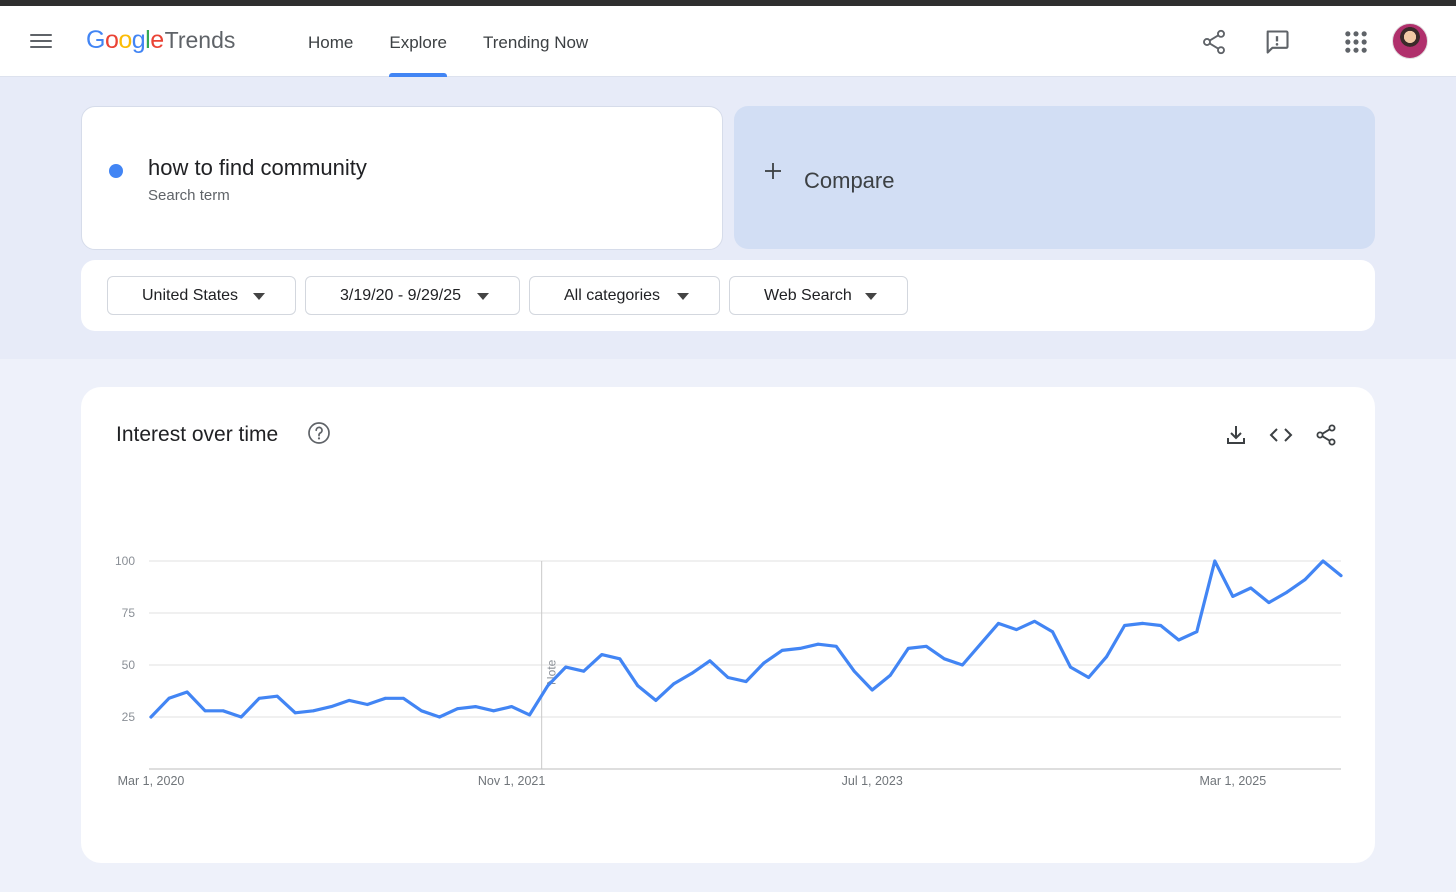  Describe the element at coordinates (116, 171) in the screenshot. I see `term-color-dot` at that location.